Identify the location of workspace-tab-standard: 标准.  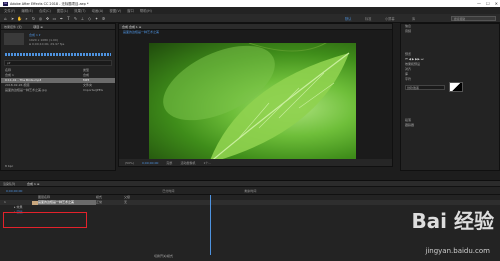
(368, 18).